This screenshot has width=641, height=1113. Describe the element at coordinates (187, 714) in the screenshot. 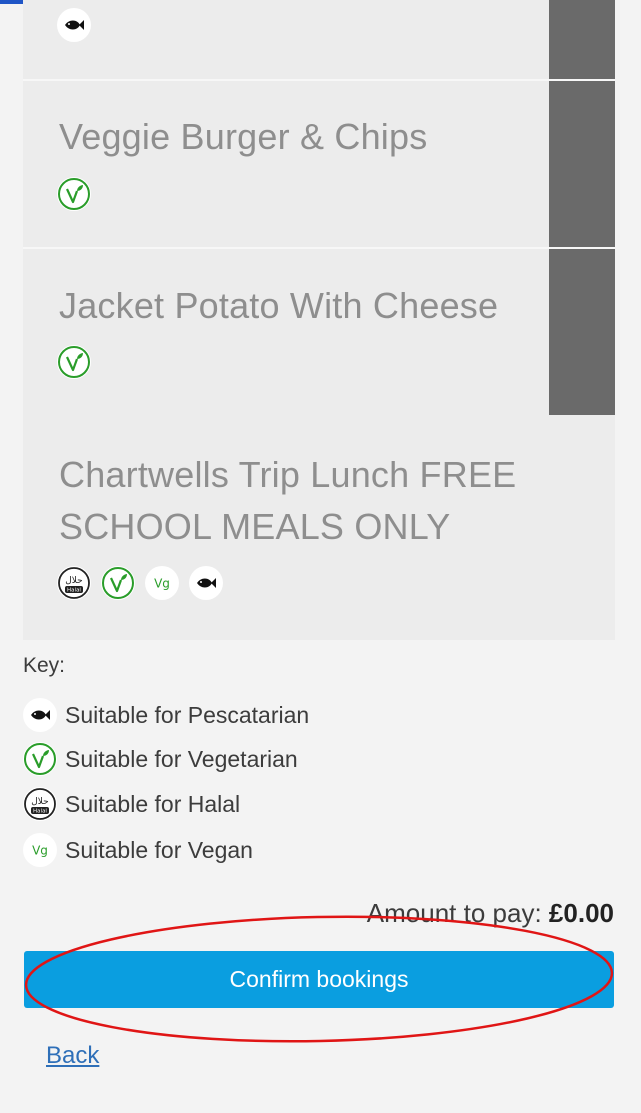

I see `key-item-label: Suitable for Pescatarian` at that location.